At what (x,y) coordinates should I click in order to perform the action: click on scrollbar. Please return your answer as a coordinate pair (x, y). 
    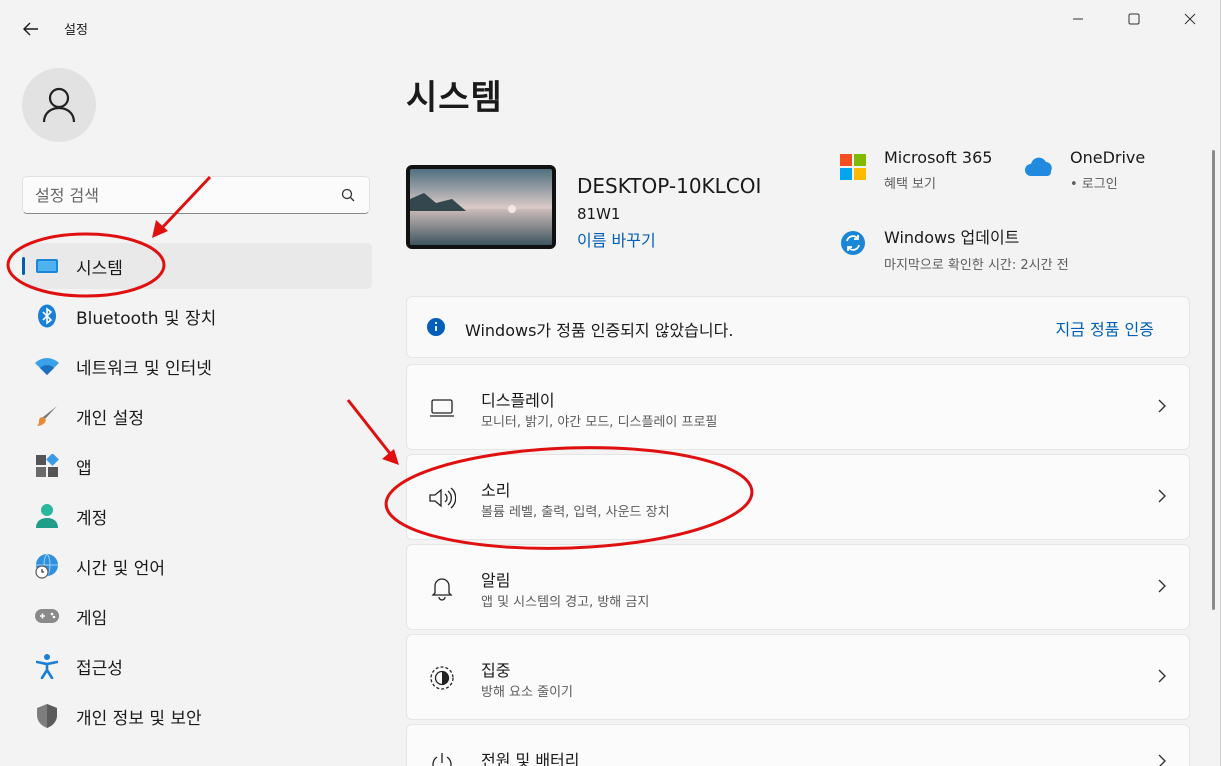
    Looking at the image, I should click on (1213, 380).